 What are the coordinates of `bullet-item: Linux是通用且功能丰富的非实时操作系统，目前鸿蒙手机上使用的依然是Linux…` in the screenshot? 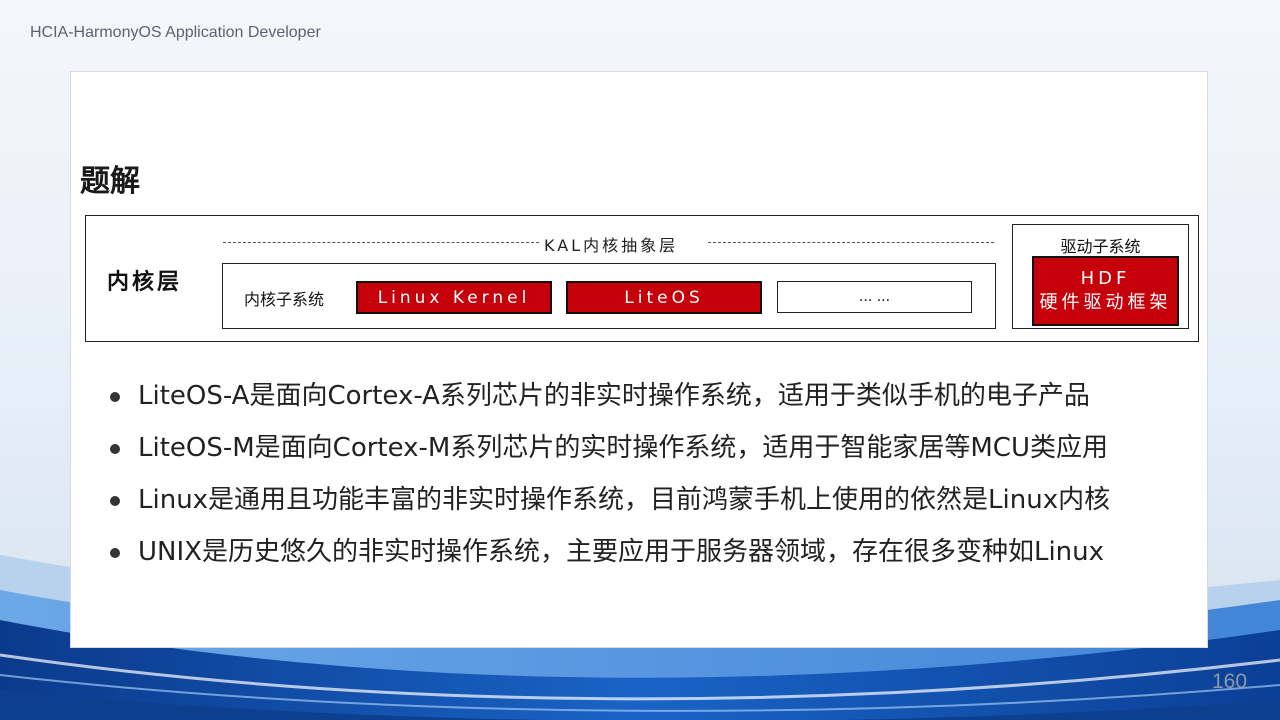 It's located at (608, 500).